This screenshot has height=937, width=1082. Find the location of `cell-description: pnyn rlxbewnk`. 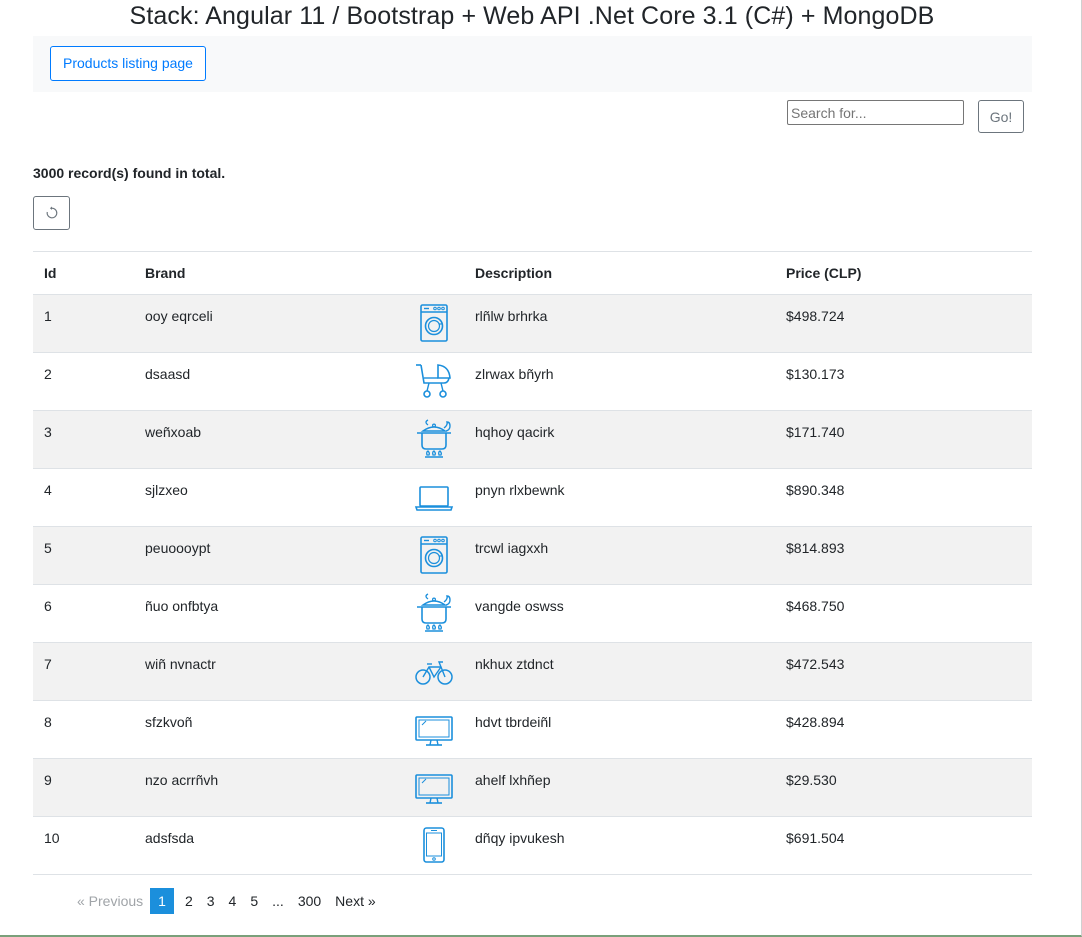

cell-description: pnyn rlxbewnk is located at coordinates (520, 490).